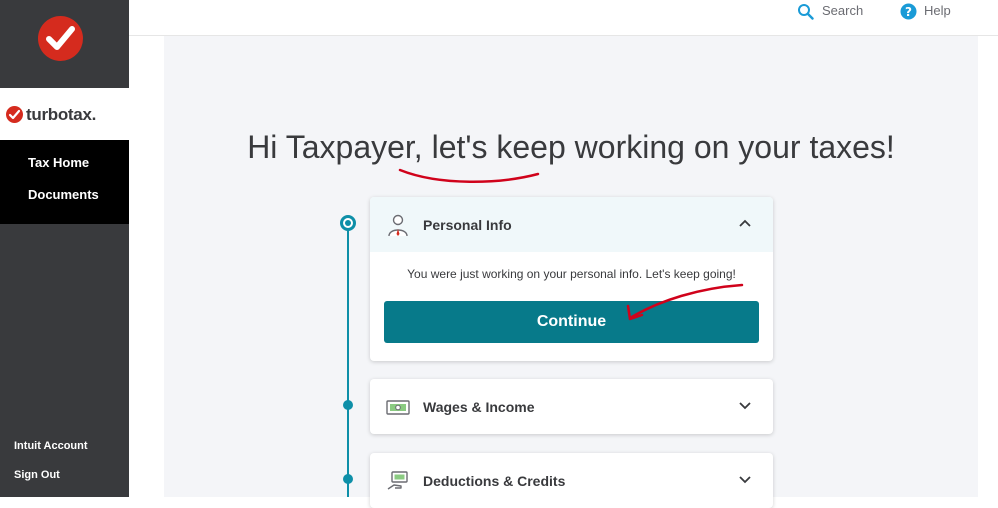 Image resolution: width=998 pixels, height=508 pixels. What do you see at coordinates (63, 194) in the screenshot?
I see `sidebar-item-documents: Documents` at bounding box center [63, 194].